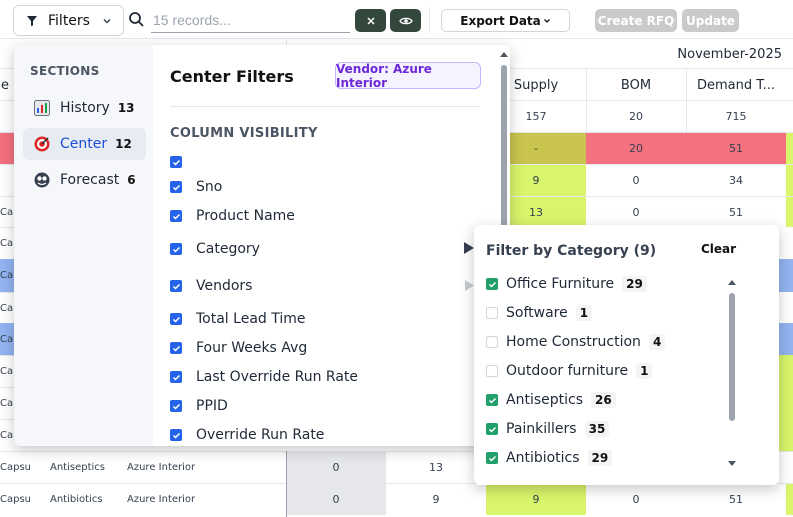  What do you see at coordinates (228, 249) in the screenshot?
I see `column-label: Category` at bounding box center [228, 249].